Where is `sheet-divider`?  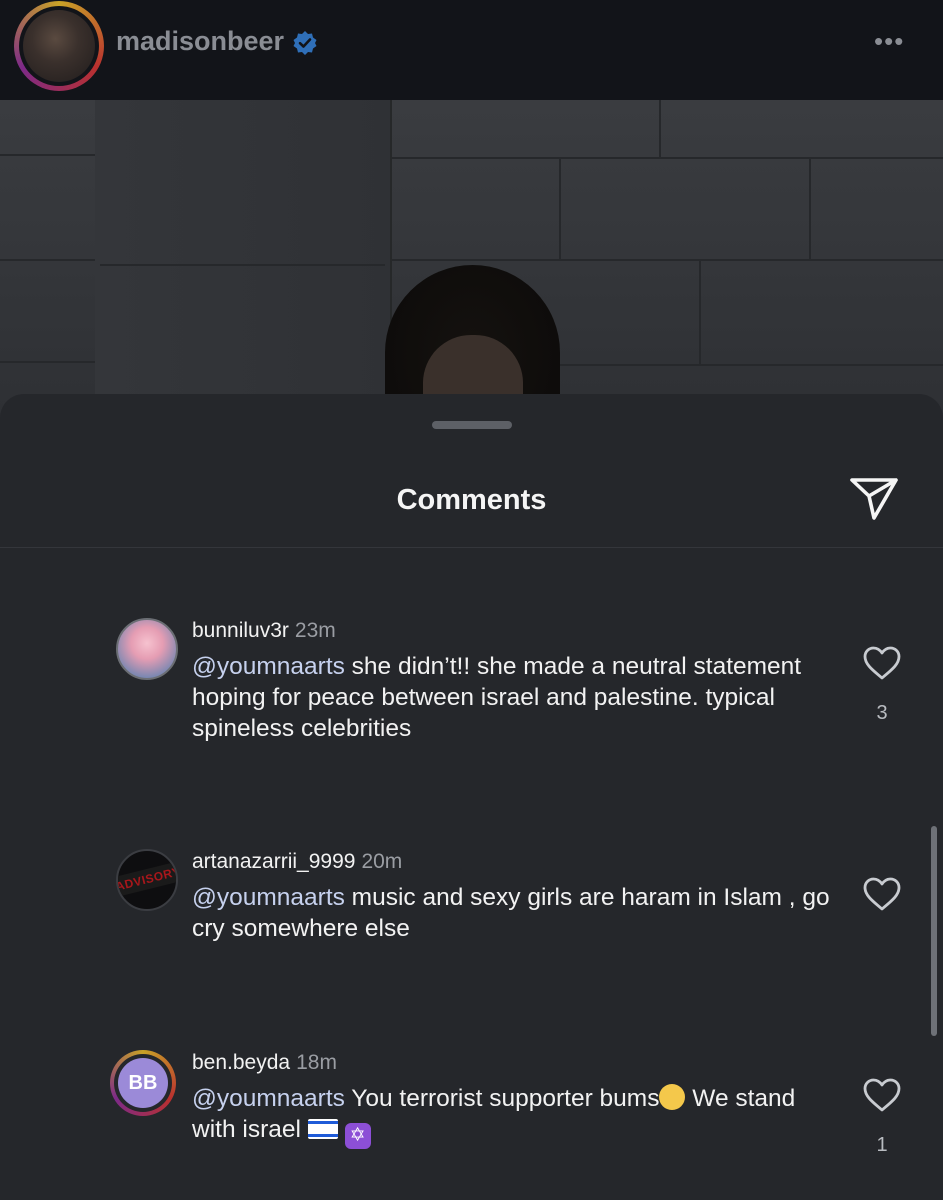
sheet-divider is located at coordinates (471, 547).